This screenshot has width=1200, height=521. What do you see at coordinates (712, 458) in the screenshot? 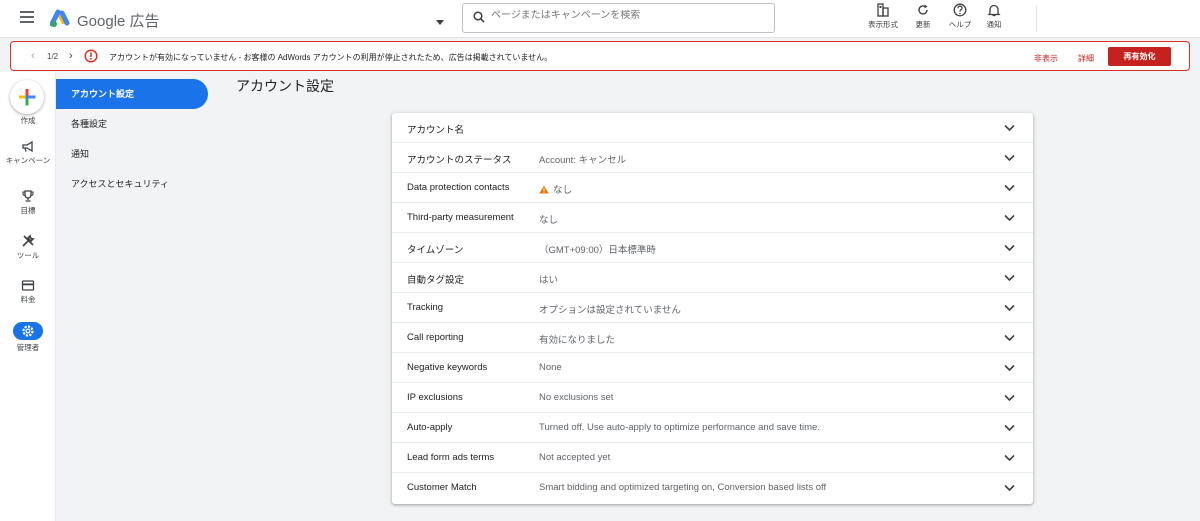
I see `settings-row-lead-form-ads-terms: Lead form ads terms Not accepted yet` at bounding box center [712, 458].